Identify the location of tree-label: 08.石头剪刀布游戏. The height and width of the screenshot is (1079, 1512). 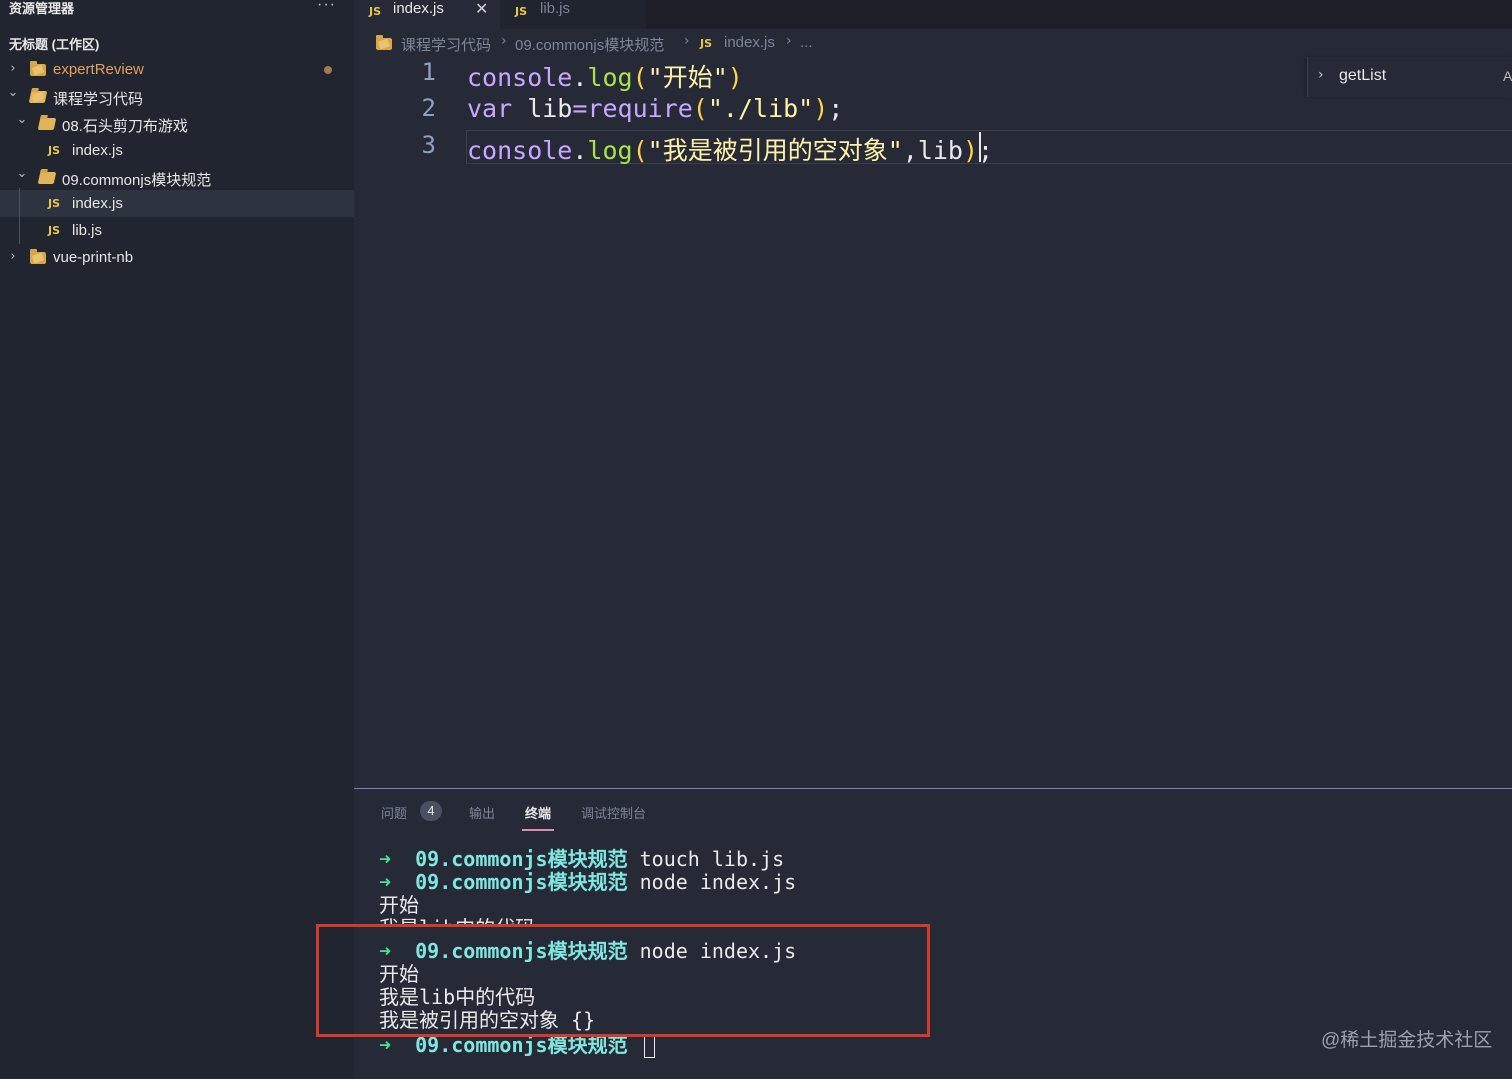
(125, 126).